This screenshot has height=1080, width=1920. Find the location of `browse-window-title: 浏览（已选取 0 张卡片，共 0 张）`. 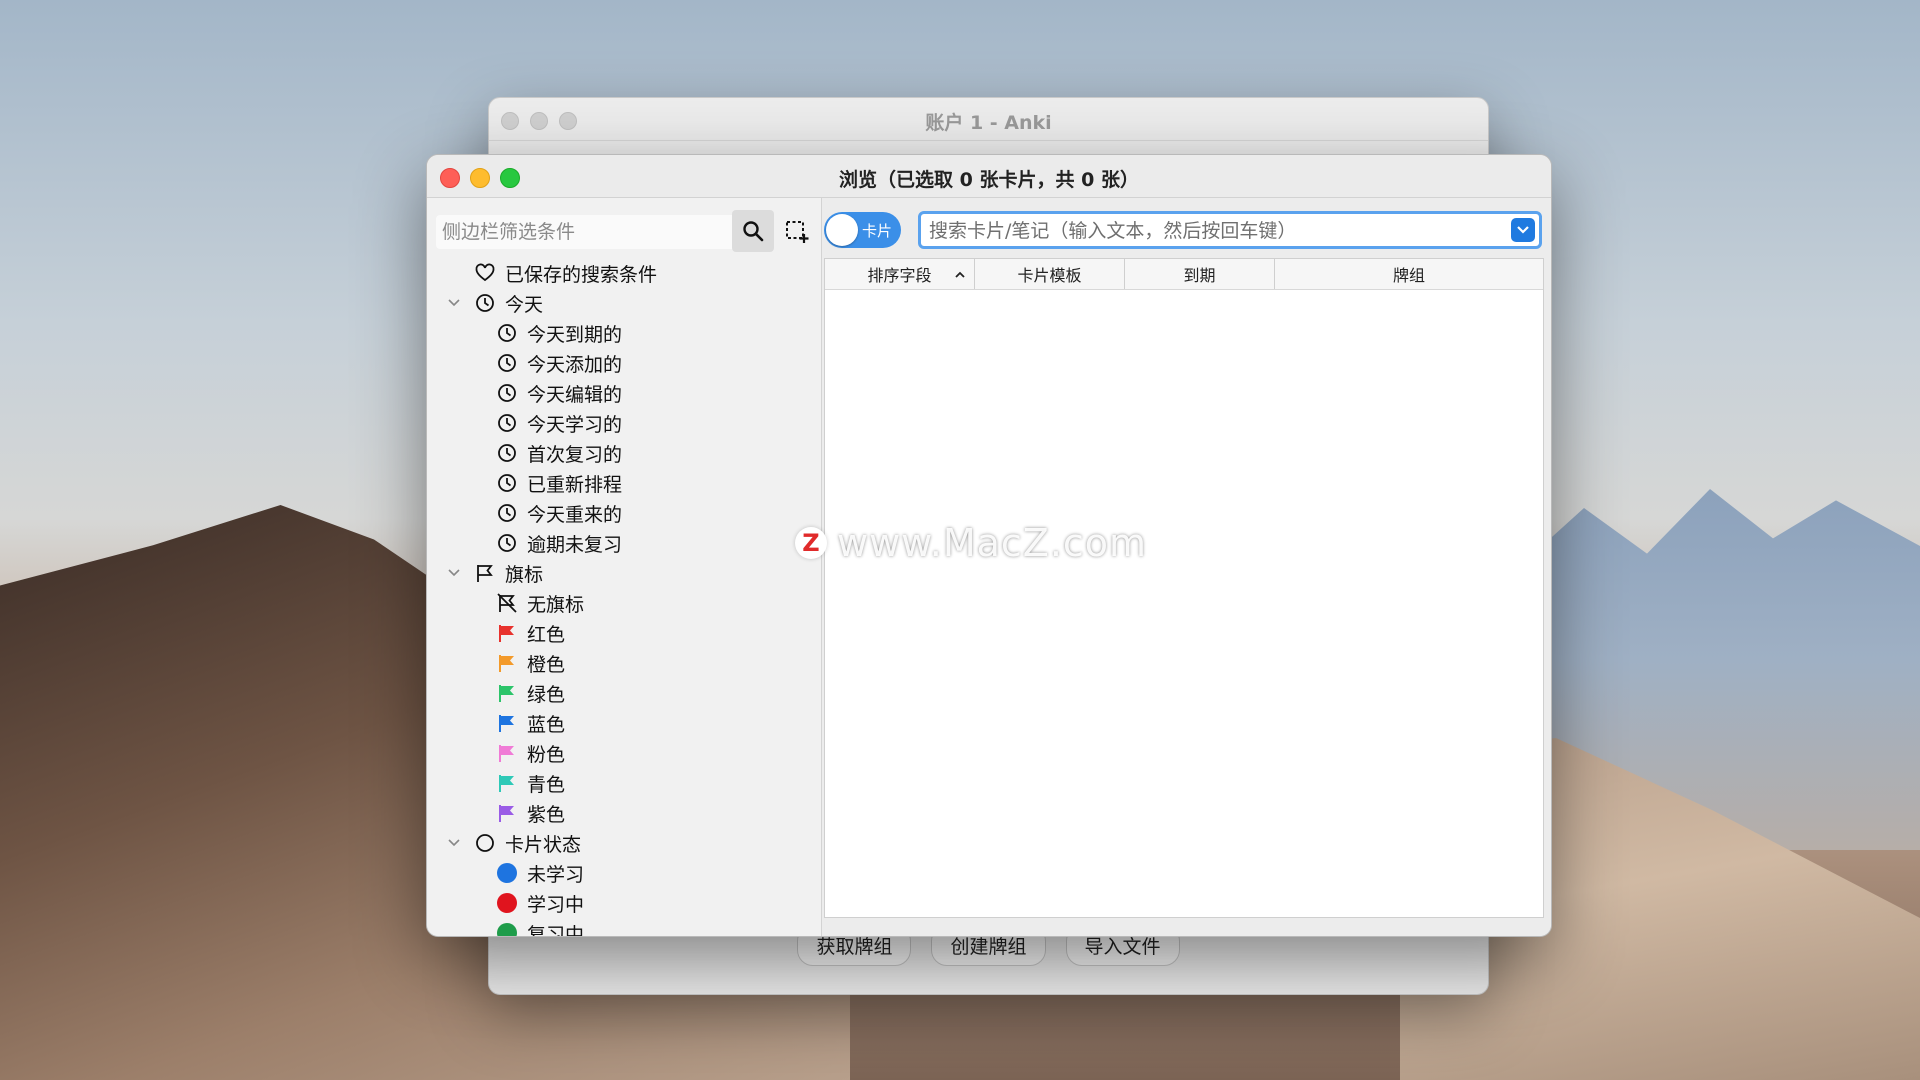

browse-window-title: 浏览（已选取 0 张卡片，共 0 张） is located at coordinates (989, 180).